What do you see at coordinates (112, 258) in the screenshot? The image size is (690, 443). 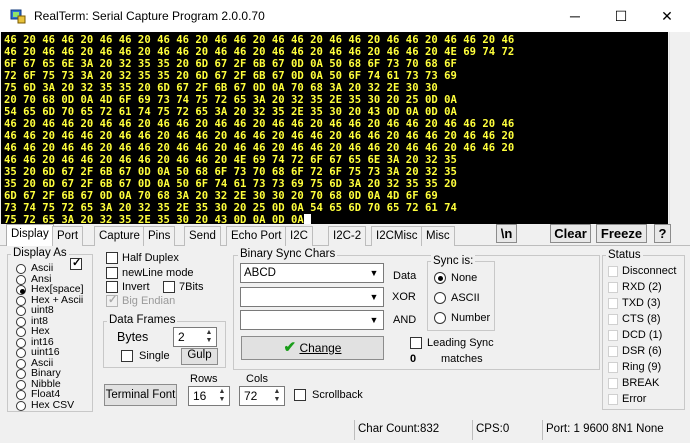 I see `half-duplex-checkbox` at bounding box center [112, 258].